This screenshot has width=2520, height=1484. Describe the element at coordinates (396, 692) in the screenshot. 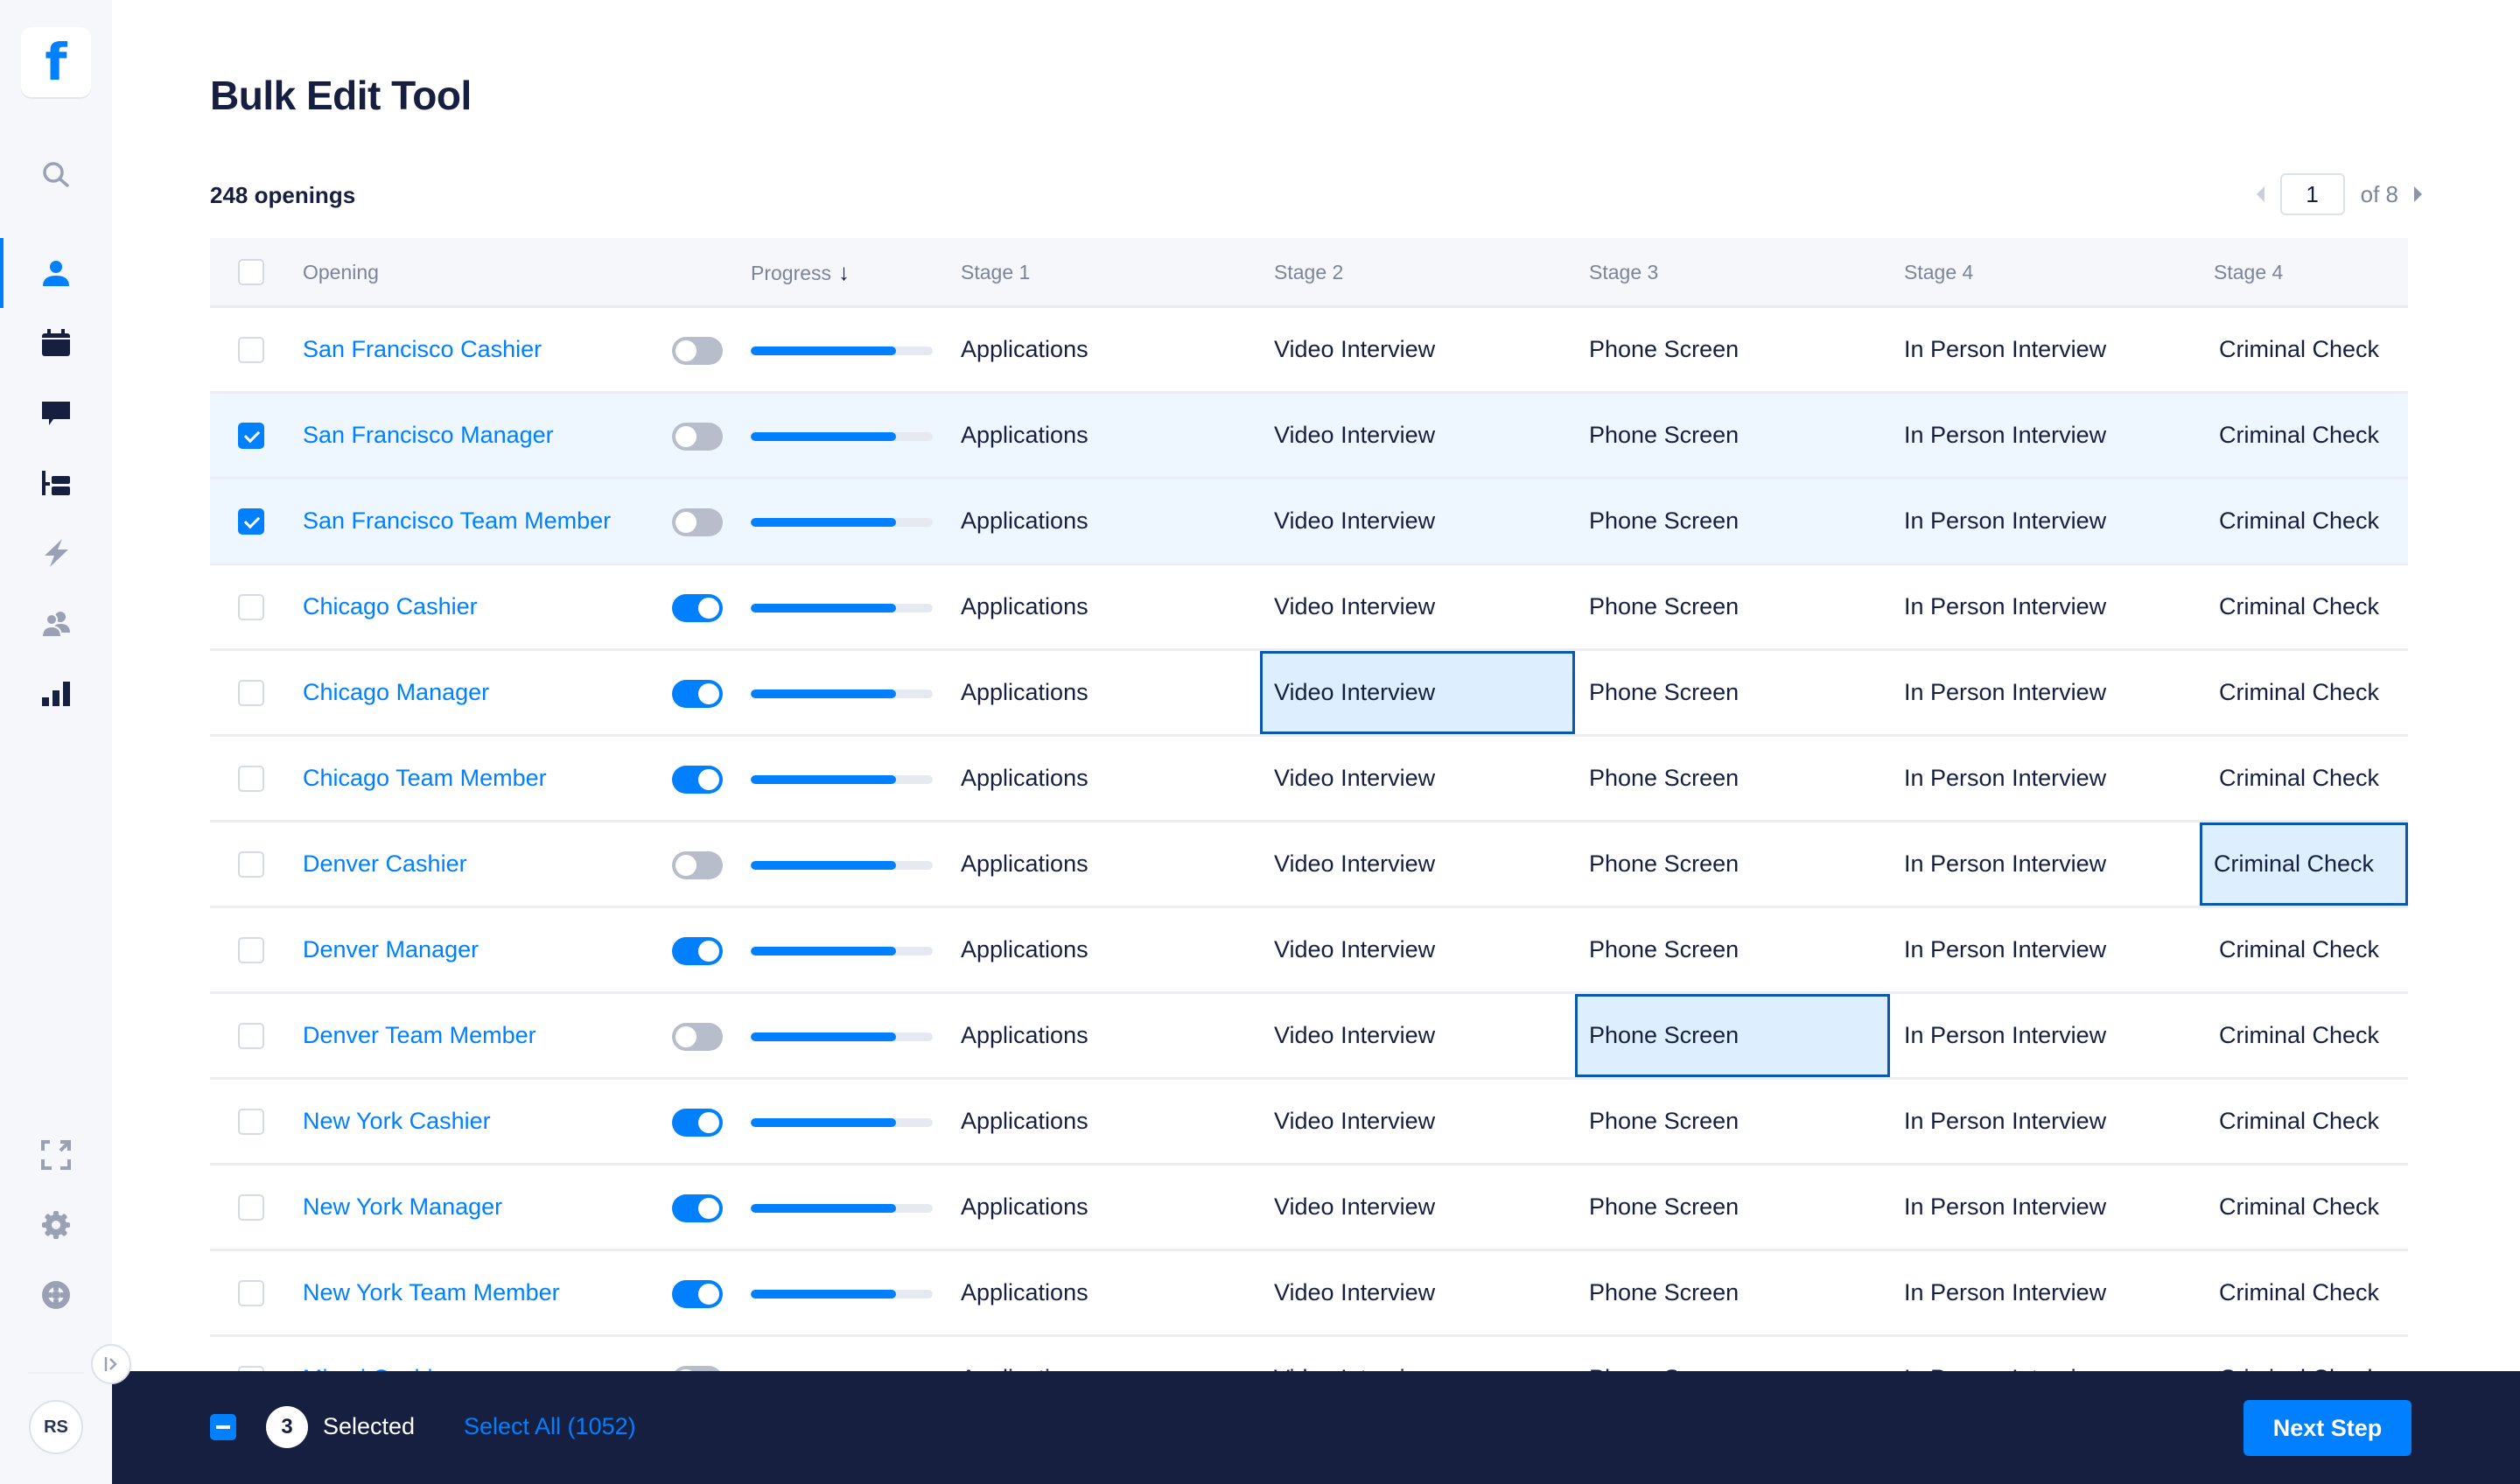

I see `opening-link: Chicago Manager` at that location.